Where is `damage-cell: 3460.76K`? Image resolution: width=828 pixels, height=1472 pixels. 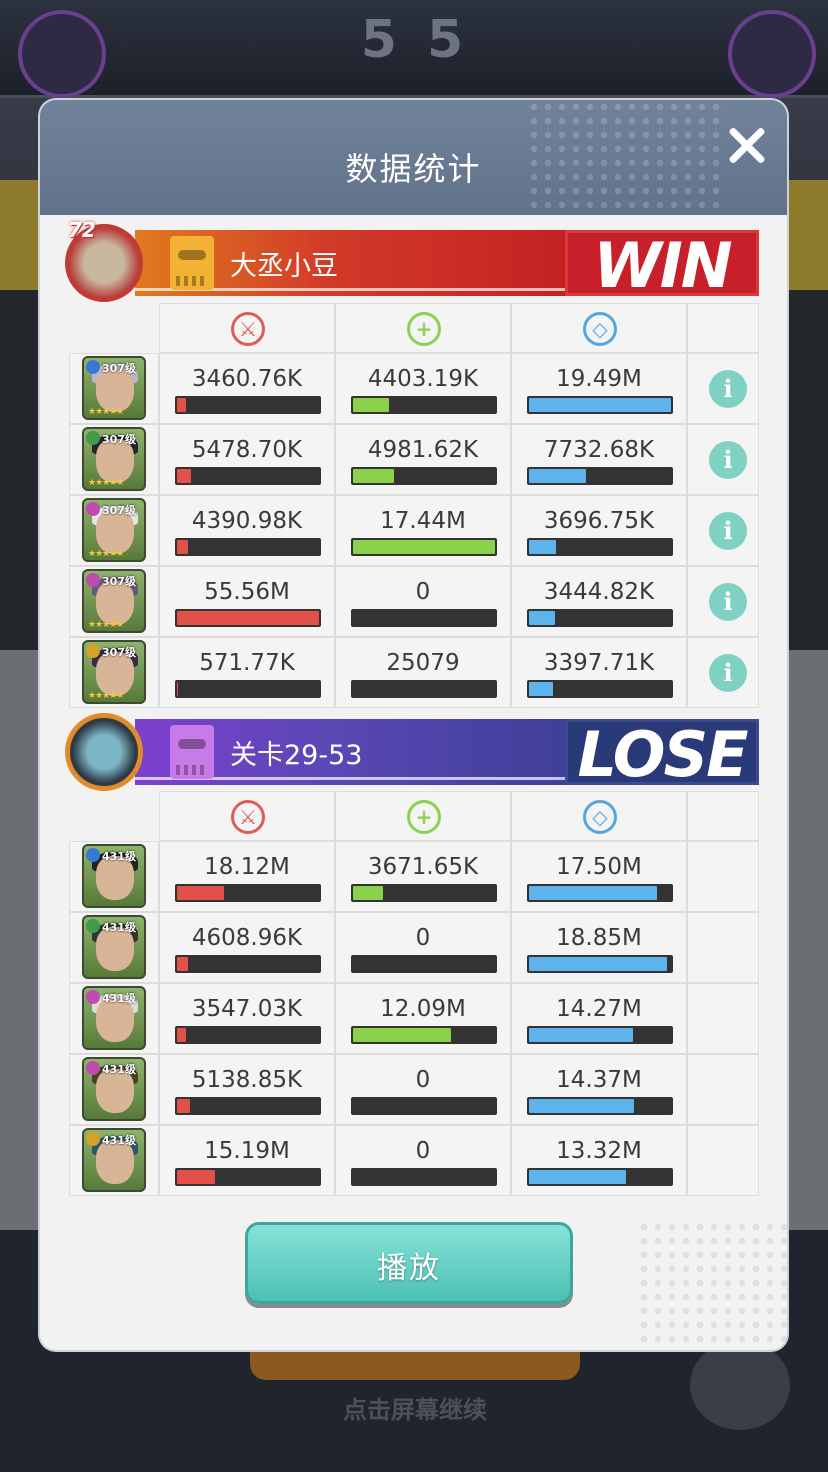 damage-cell: 3460.76K is located at coordinates (247, 388).